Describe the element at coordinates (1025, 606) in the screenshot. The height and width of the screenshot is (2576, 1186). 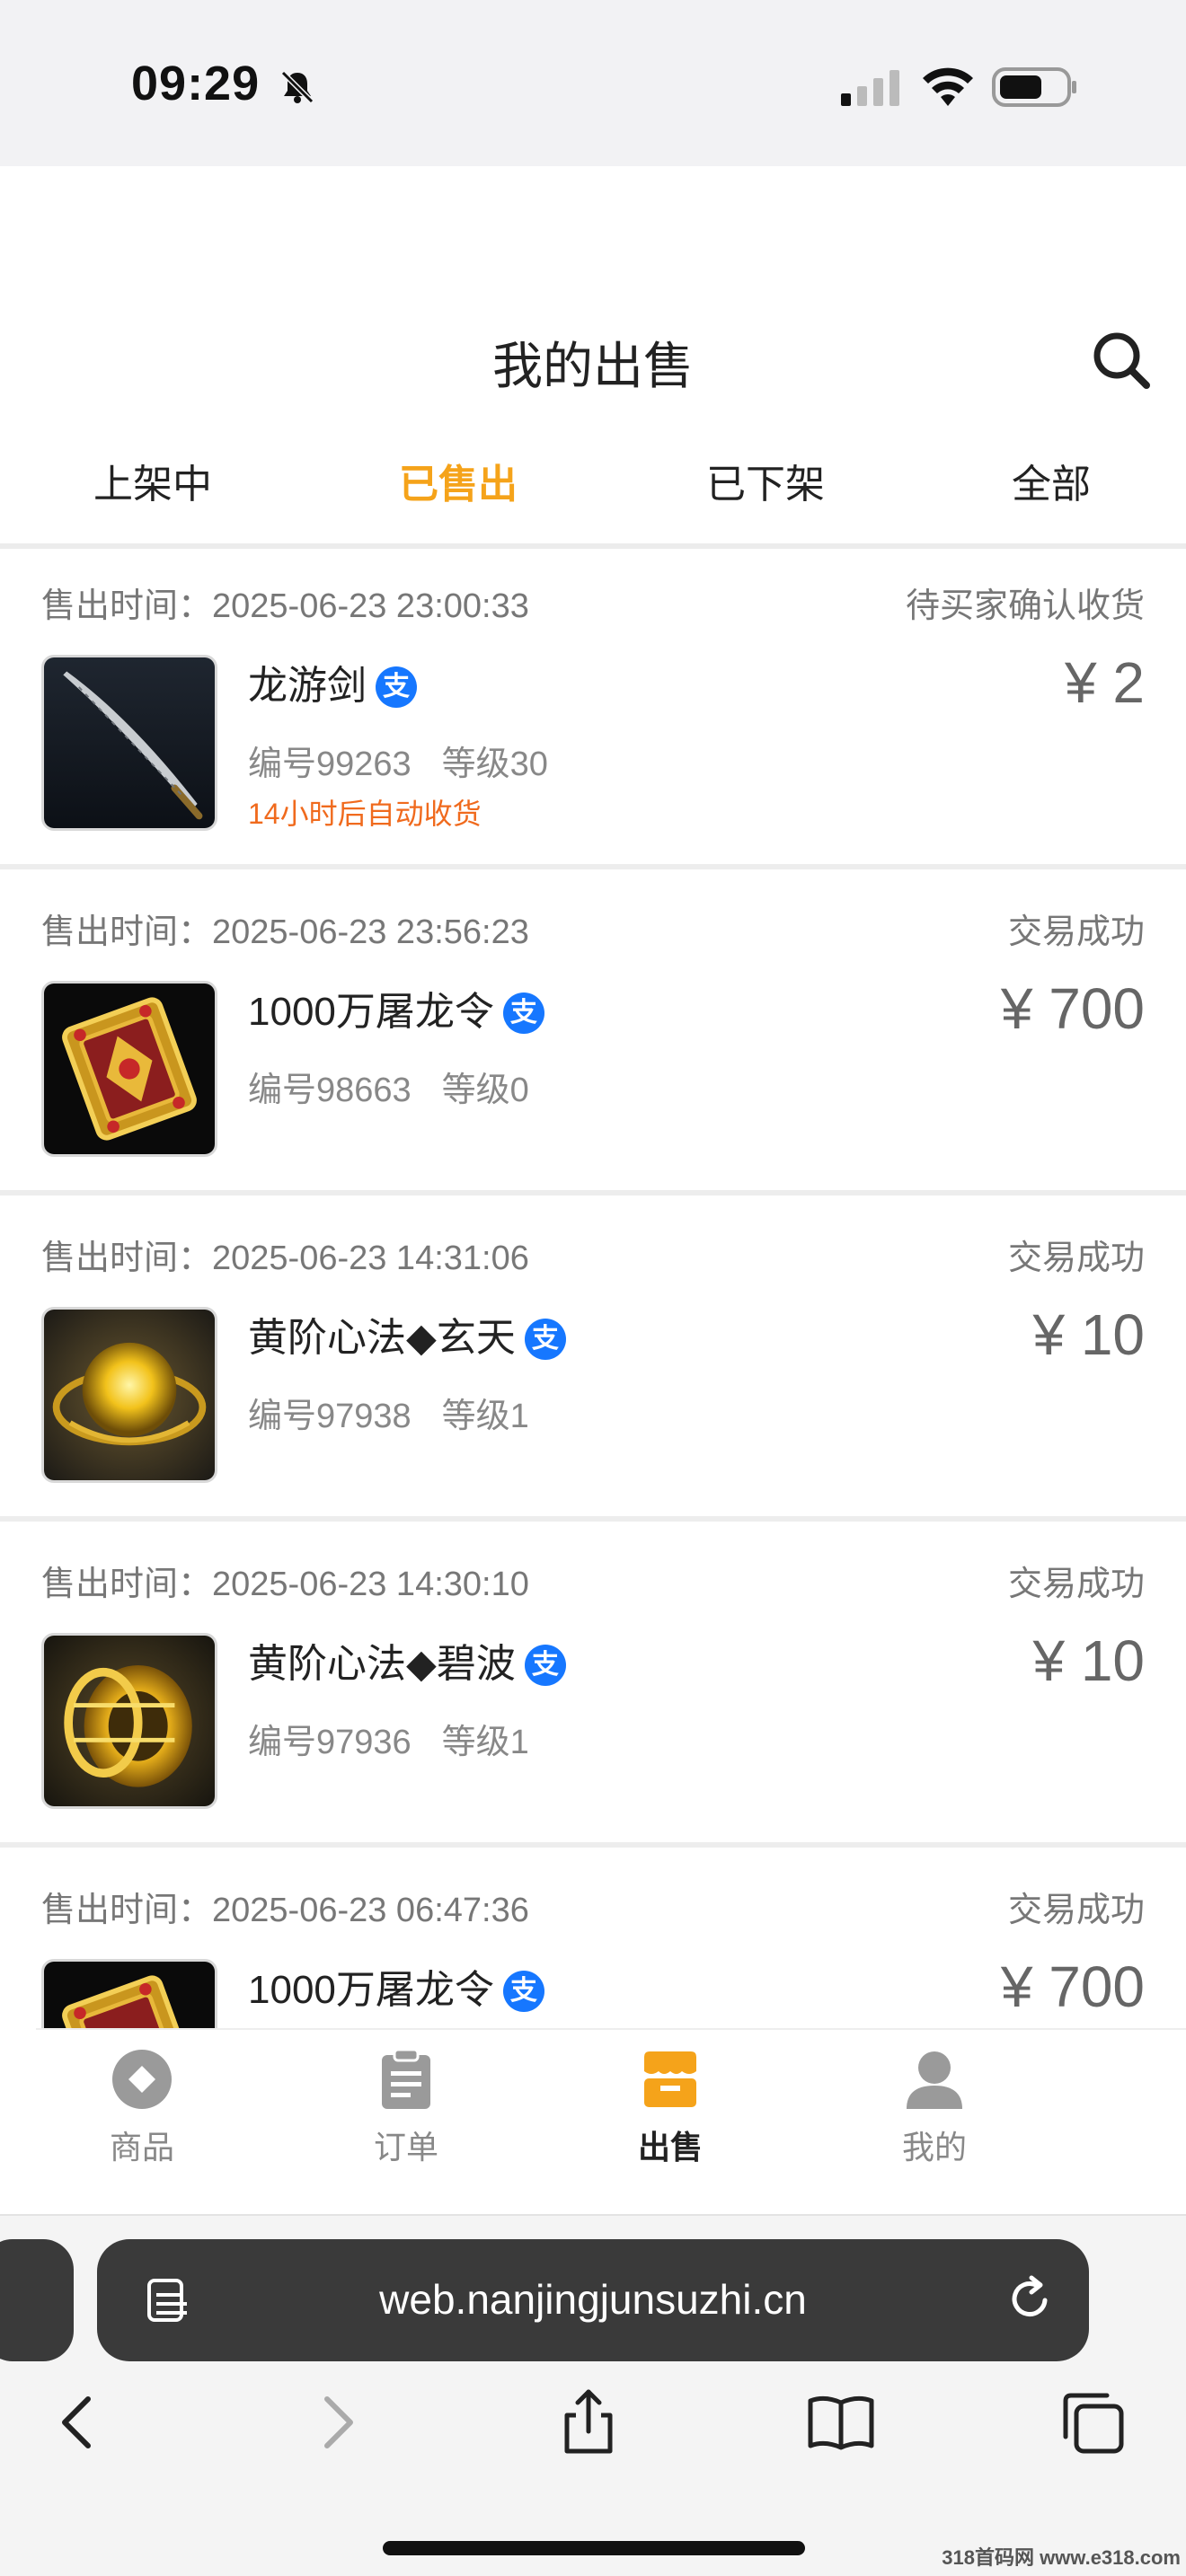
I see `order-status: 待买家确认收货` at that location.